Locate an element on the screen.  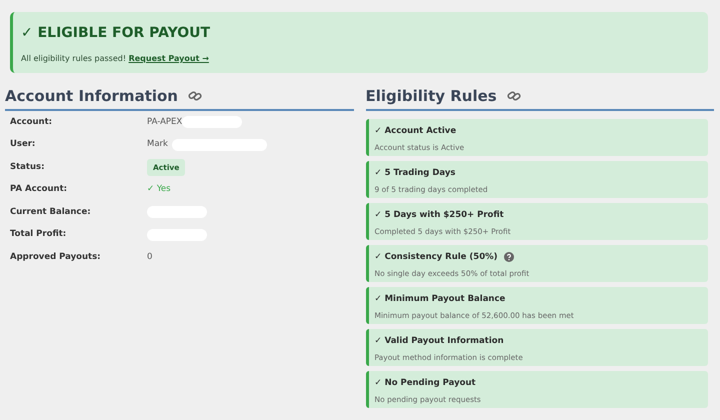
field-value: ✓ Yes is located at coordinates (159, 189).